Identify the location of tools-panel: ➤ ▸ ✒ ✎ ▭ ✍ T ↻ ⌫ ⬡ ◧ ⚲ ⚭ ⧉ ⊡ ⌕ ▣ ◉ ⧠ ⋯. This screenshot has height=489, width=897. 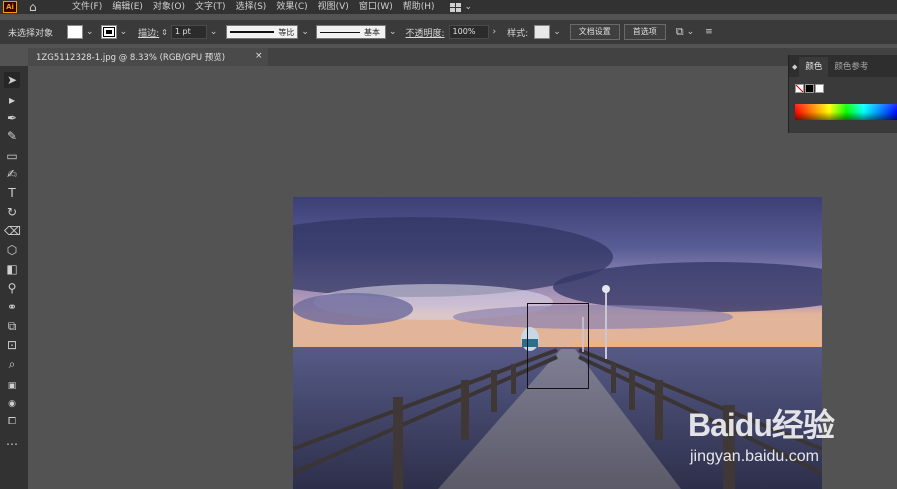
(14, 277).